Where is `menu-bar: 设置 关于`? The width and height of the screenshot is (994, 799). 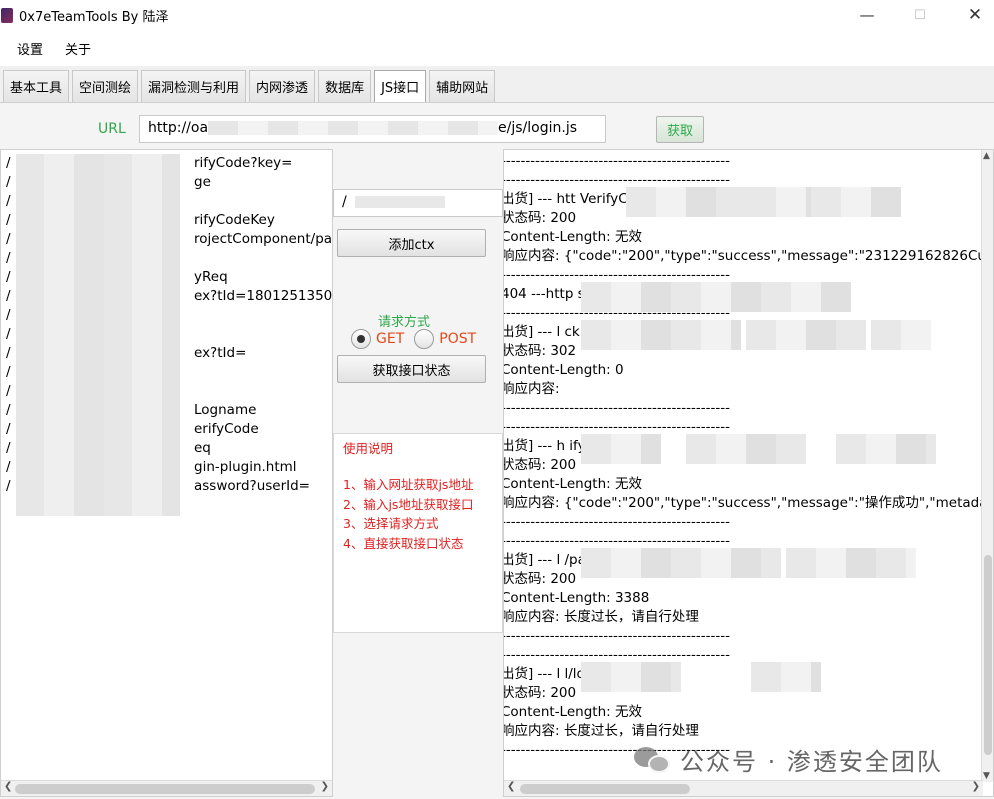 menu-bar: 设置 关于 is located at coordinates (497, 48).